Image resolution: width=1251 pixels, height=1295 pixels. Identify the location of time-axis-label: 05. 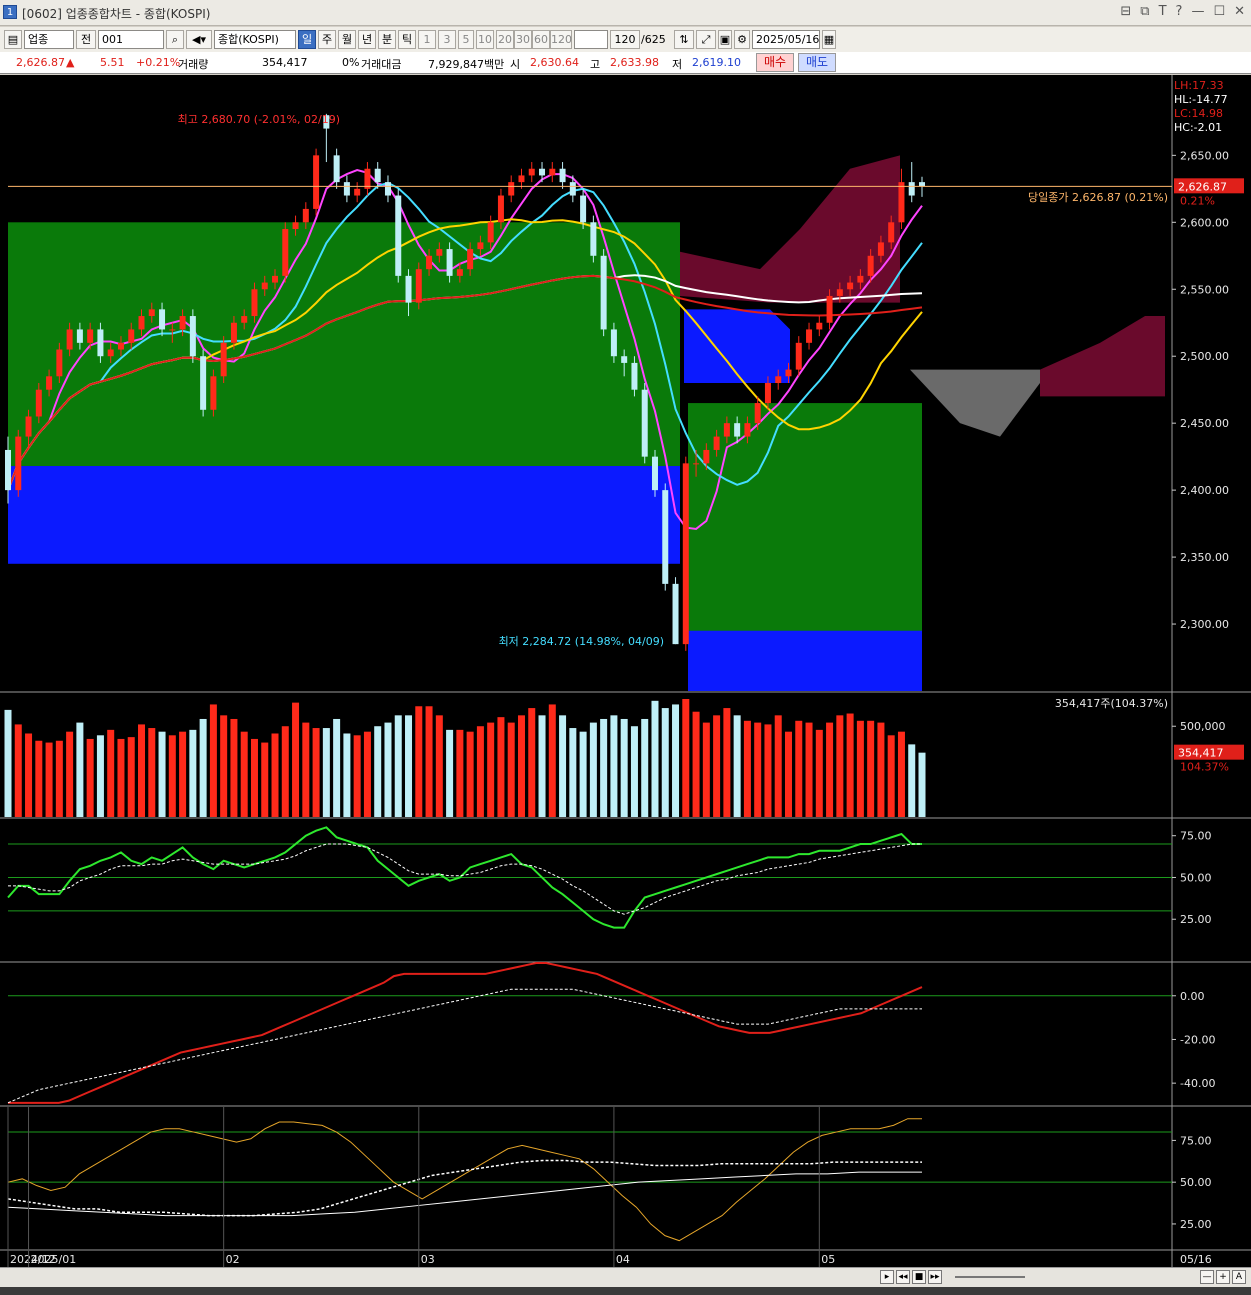
(828, 1259).